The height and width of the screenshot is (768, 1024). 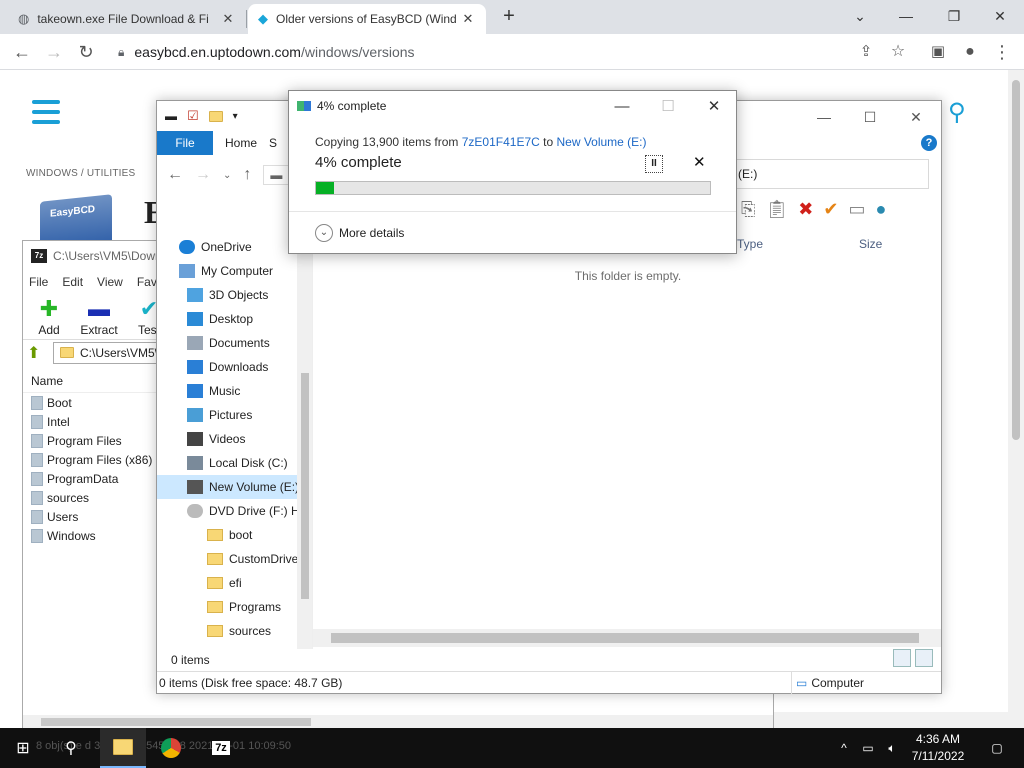 I want to click on nav-item: Videos, so click(x=234, y=439).